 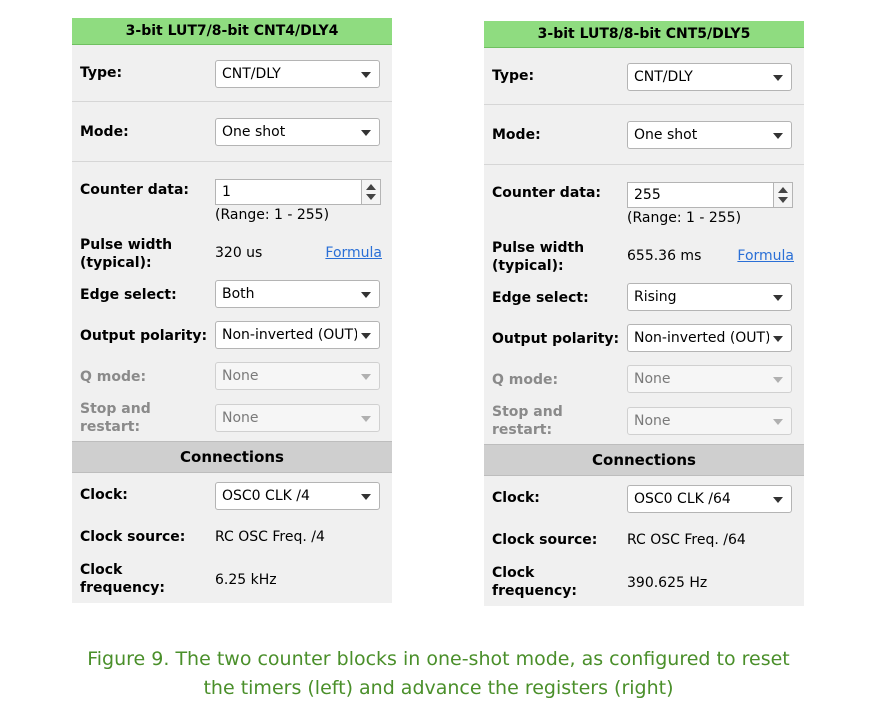 What do you see at coordinates (297, 294) in the screenshot?
I see `edge-select-dropdown: Both` at bounding box center [297, 294].